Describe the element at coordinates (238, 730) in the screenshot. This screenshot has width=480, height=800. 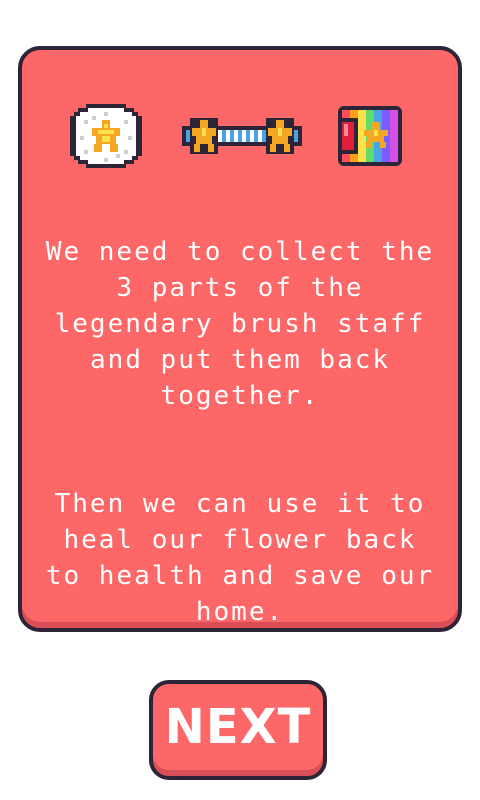
I see `next-button: NEXT` at that location.